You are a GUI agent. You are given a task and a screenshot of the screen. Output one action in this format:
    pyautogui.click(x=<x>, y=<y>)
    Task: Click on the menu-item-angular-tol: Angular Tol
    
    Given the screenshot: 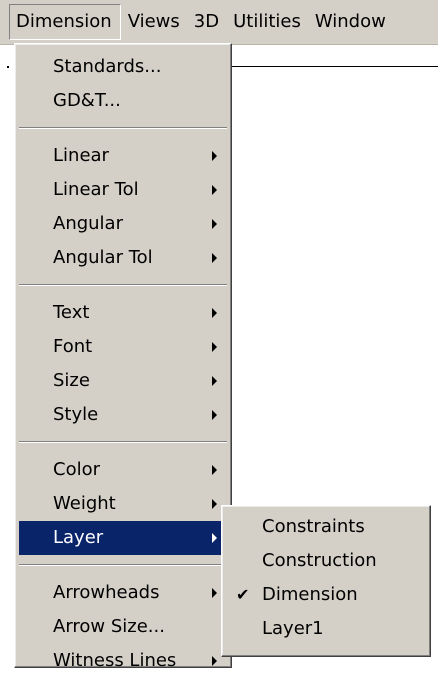 What is the action you would take?
    pyautogui.click(x=123, y=258)
    